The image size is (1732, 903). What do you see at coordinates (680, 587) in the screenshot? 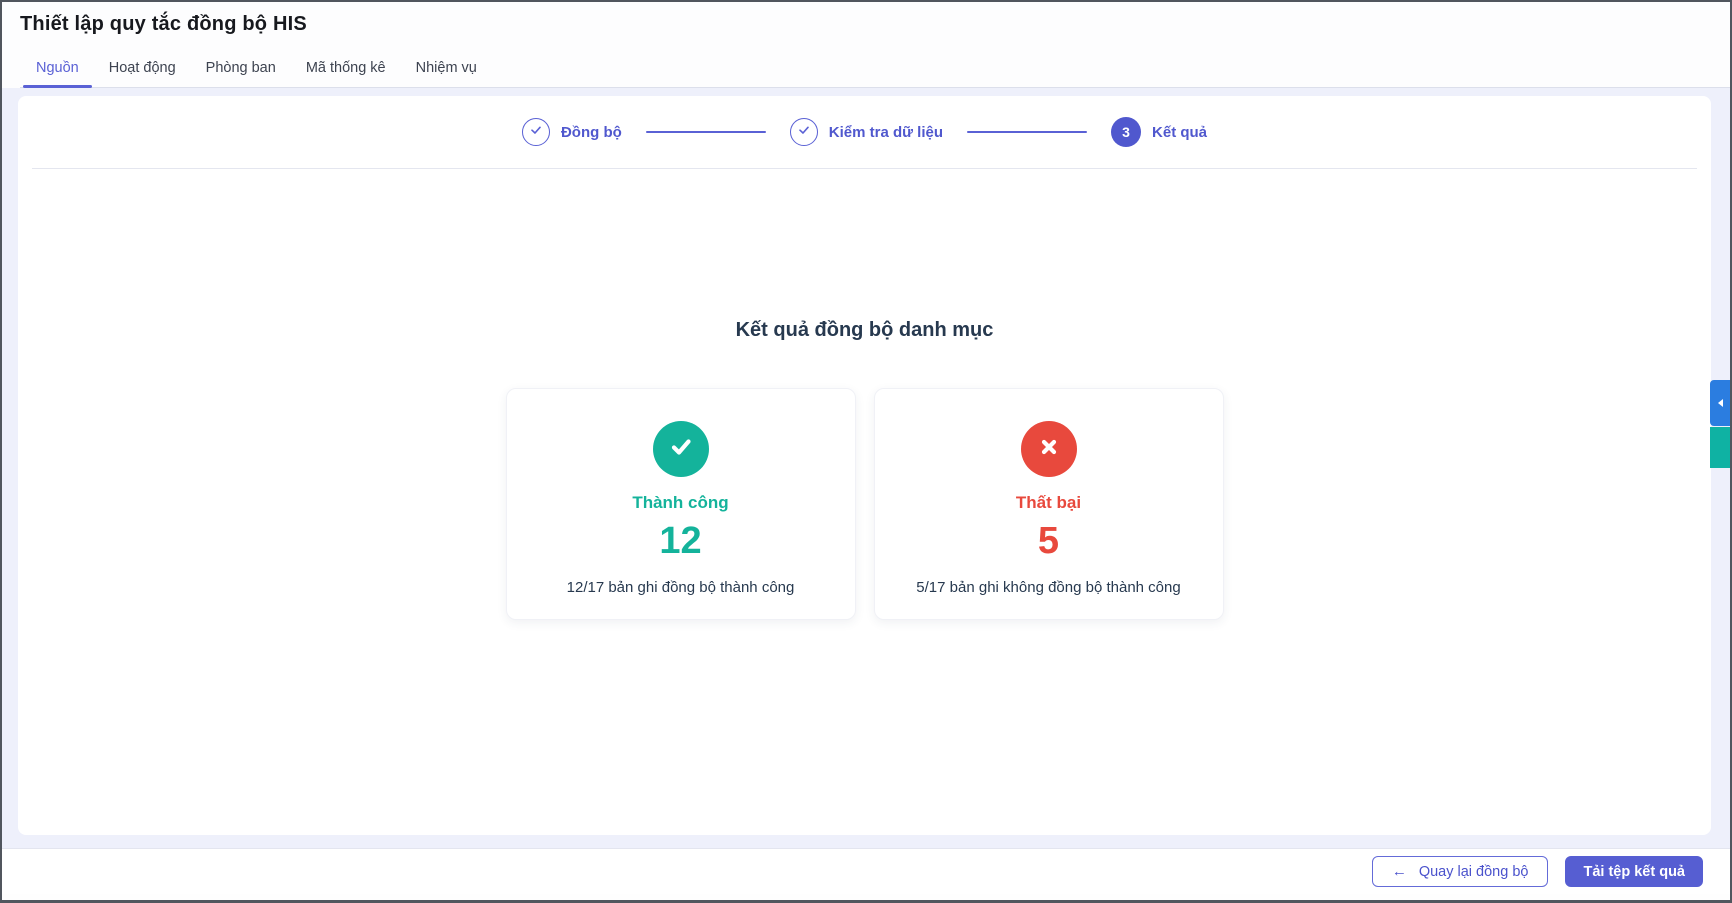
I see `success-description: 12/17 bản ghi đồng bộ thành công` at bounding box center [680, 587].